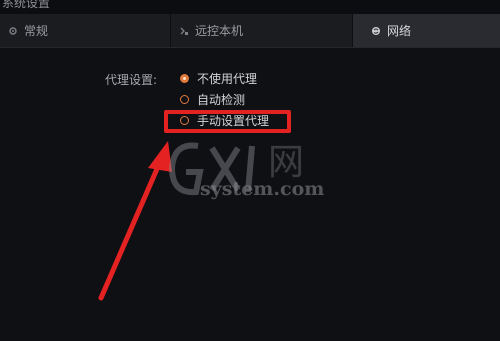  What do you see at coordinates (135, 221) in the screenshot?
I see `annotation-arrow` at bounding box center [135, 221].